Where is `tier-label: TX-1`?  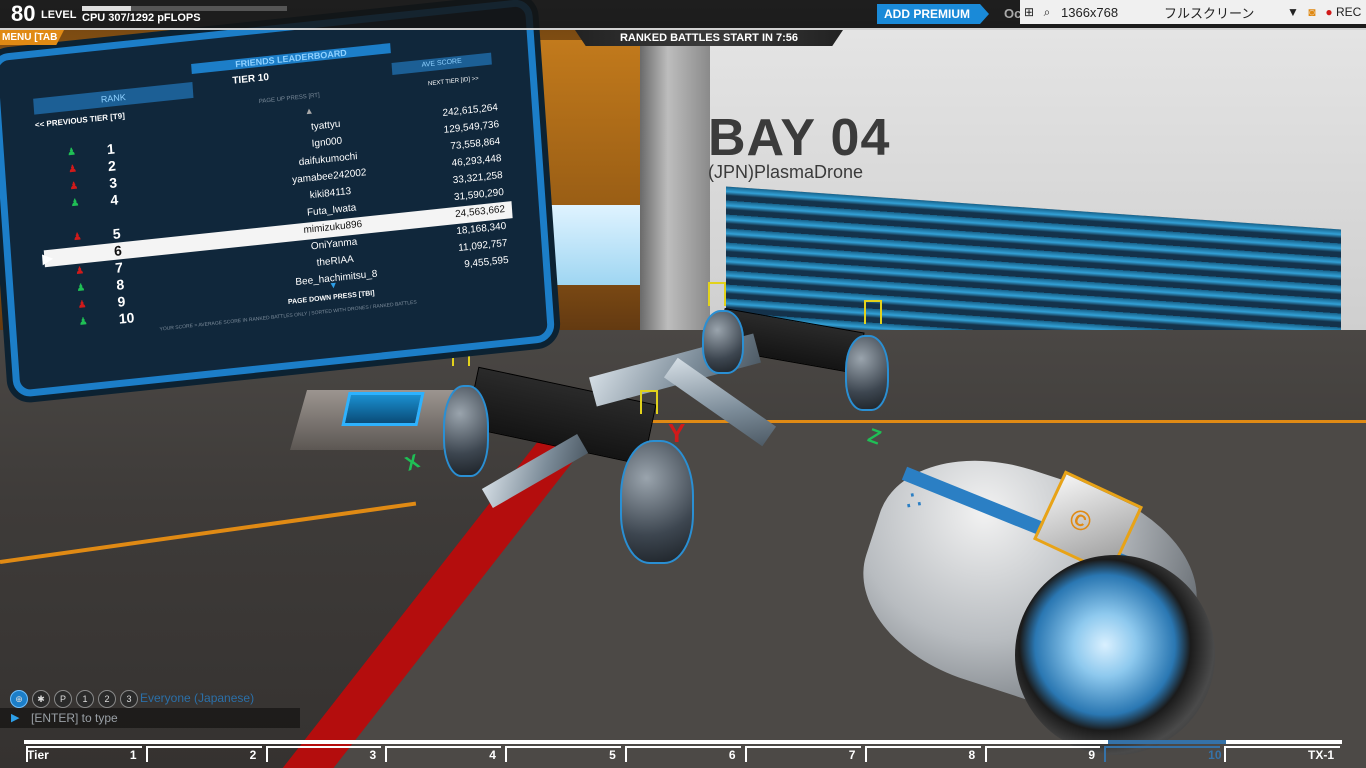 tier-label: TX-1 is located at coordinates (1321, 755).